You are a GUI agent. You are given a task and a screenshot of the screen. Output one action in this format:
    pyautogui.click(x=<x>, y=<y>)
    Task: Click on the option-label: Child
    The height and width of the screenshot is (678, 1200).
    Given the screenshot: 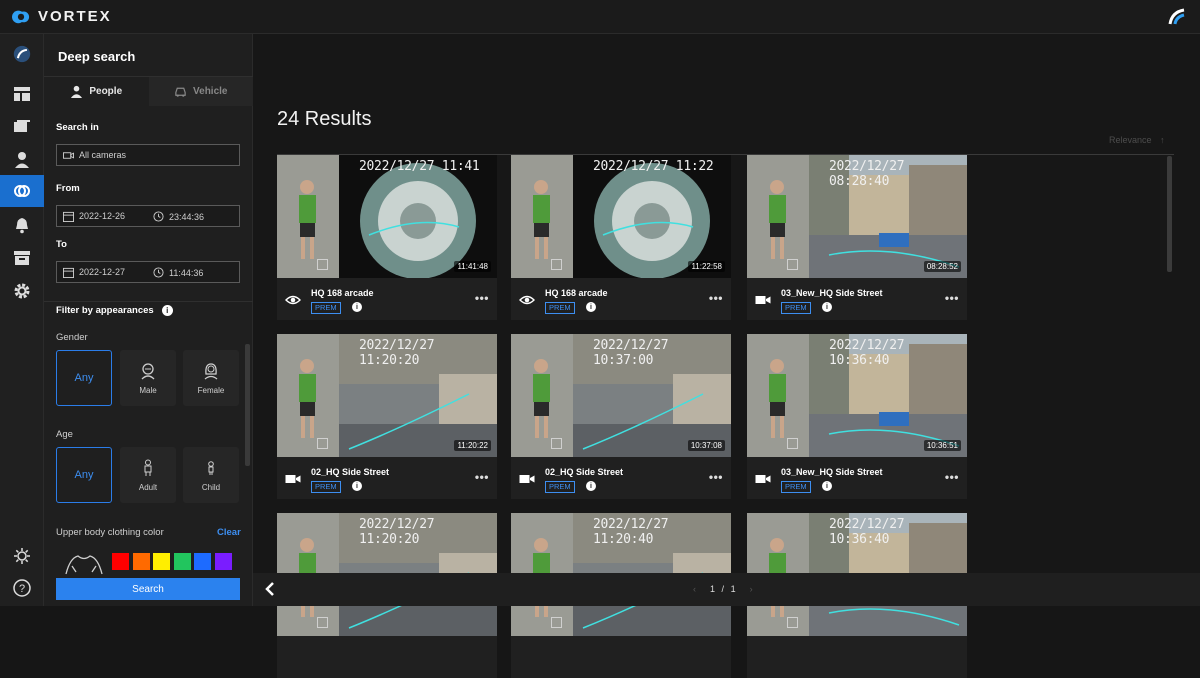 What is the action you would take?
    pyautogui.click(x=211, y=487)
    